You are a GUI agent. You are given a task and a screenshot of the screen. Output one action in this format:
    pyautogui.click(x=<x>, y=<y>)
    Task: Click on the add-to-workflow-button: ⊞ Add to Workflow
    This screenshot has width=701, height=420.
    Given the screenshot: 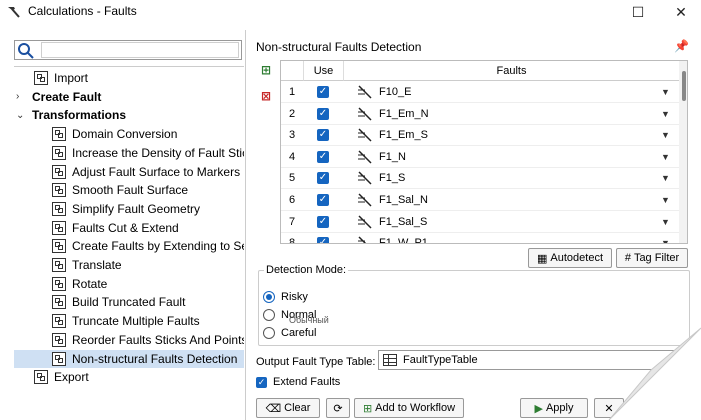 What is the action you would take?
    pyautogui.click(x=409, y=408)
    